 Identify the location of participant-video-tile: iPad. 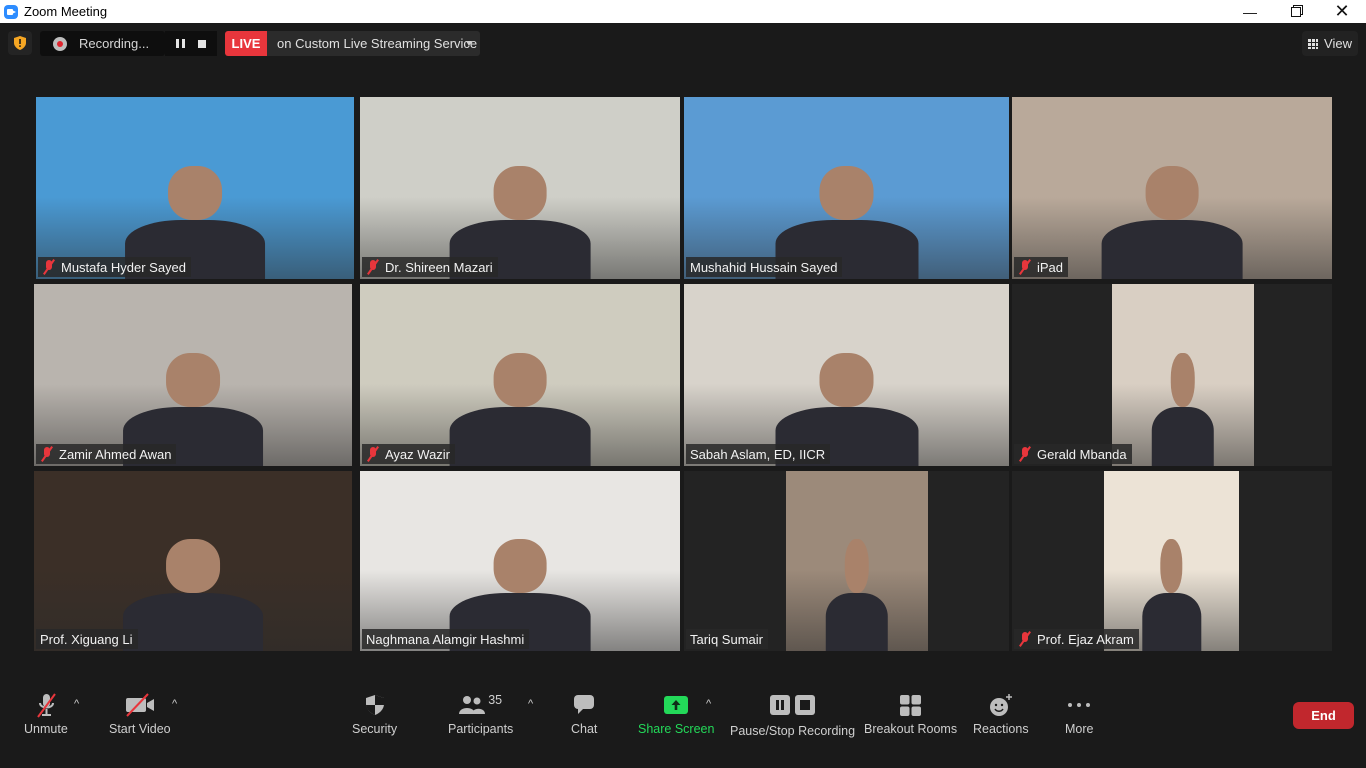
(1172, 188).